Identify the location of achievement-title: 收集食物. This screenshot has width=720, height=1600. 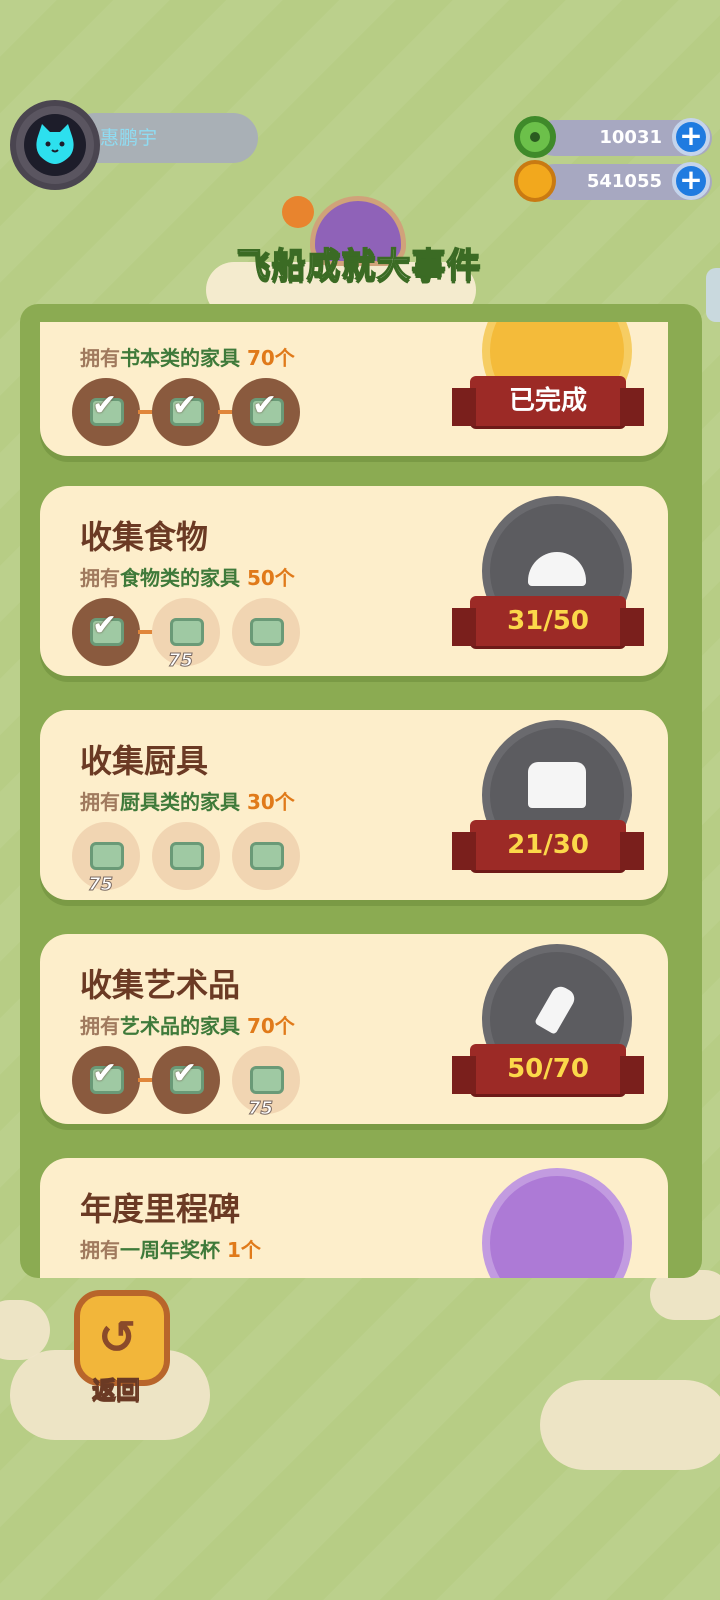
(144, 537).